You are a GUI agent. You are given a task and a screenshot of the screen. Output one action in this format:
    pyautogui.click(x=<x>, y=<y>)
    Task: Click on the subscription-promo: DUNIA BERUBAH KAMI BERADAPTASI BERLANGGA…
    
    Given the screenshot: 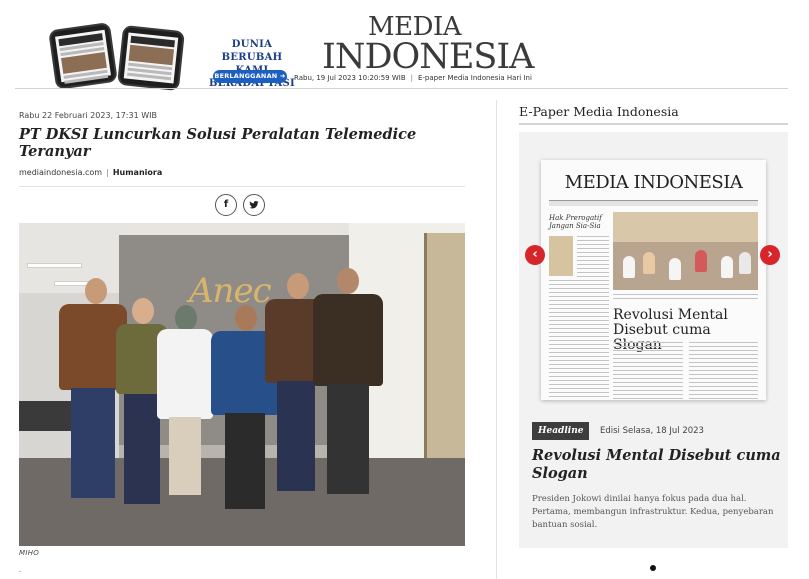 What is the action you would take?
    pyautogui.click(x=171, y=56)
    